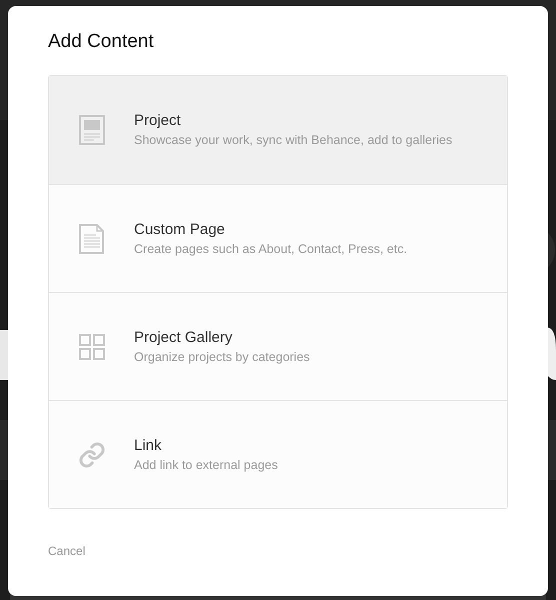 The width and height of the screenshot is (556, 600). I want to click on option-title: Custom Page, so click(180, 230).